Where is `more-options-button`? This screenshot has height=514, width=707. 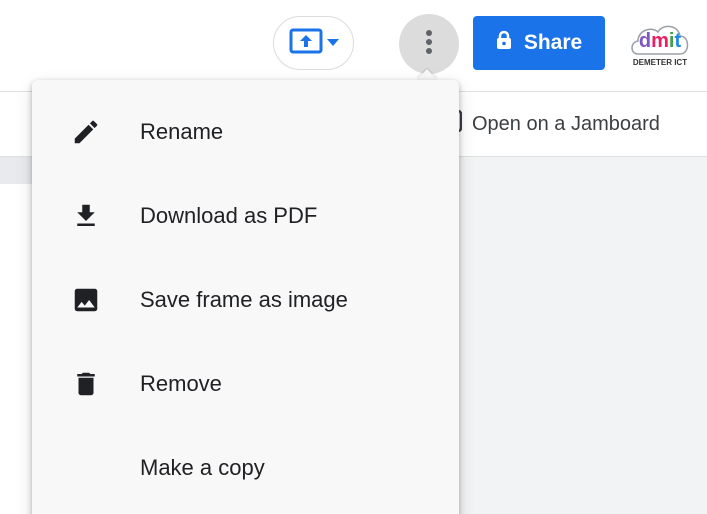
more-options-button is located at coordinates (429, 44).